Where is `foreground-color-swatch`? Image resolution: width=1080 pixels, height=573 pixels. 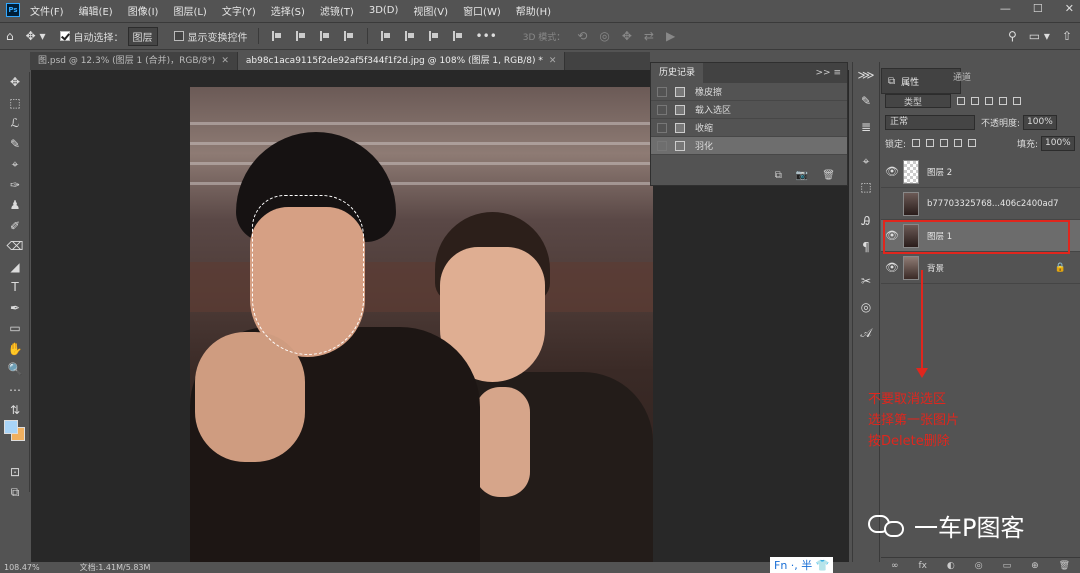 foreground-color-swatch is located at coordinates (11, 427).